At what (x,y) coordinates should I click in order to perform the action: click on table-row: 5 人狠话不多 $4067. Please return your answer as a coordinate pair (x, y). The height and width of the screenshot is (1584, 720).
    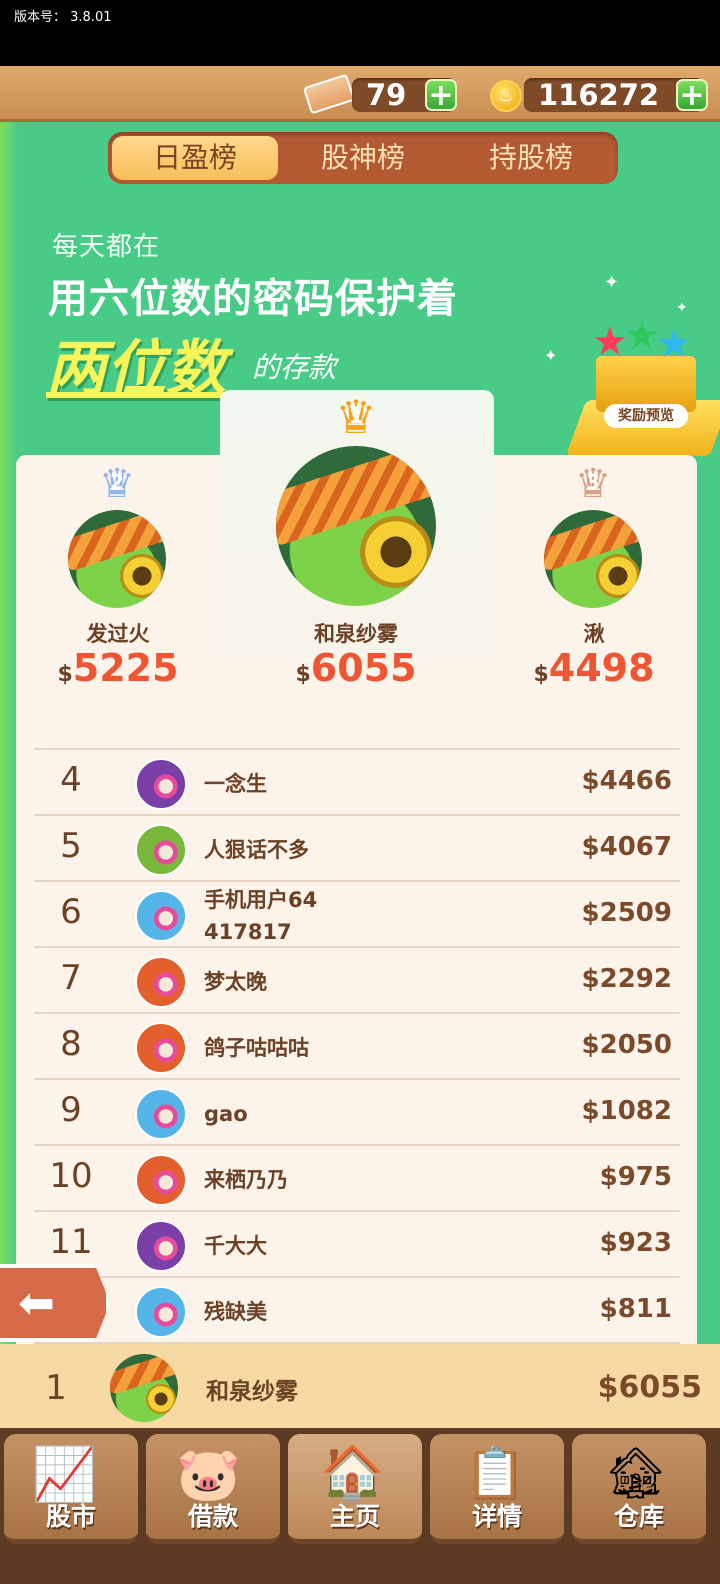
    Looking at the image, I should click on (357, 847).